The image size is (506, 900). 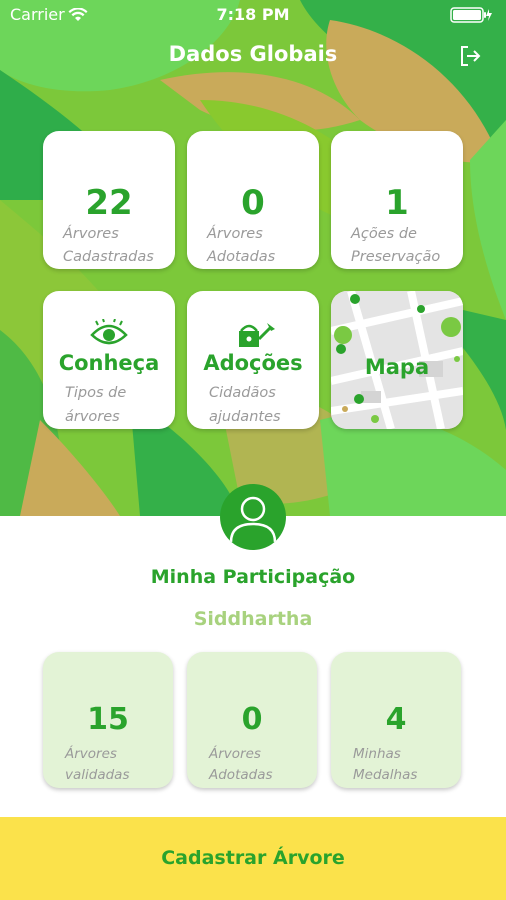 What do you see at coordinates (253, 54) in the screenshot?
I see `page-title: Dados Globais` at bounding box center [253, 54].